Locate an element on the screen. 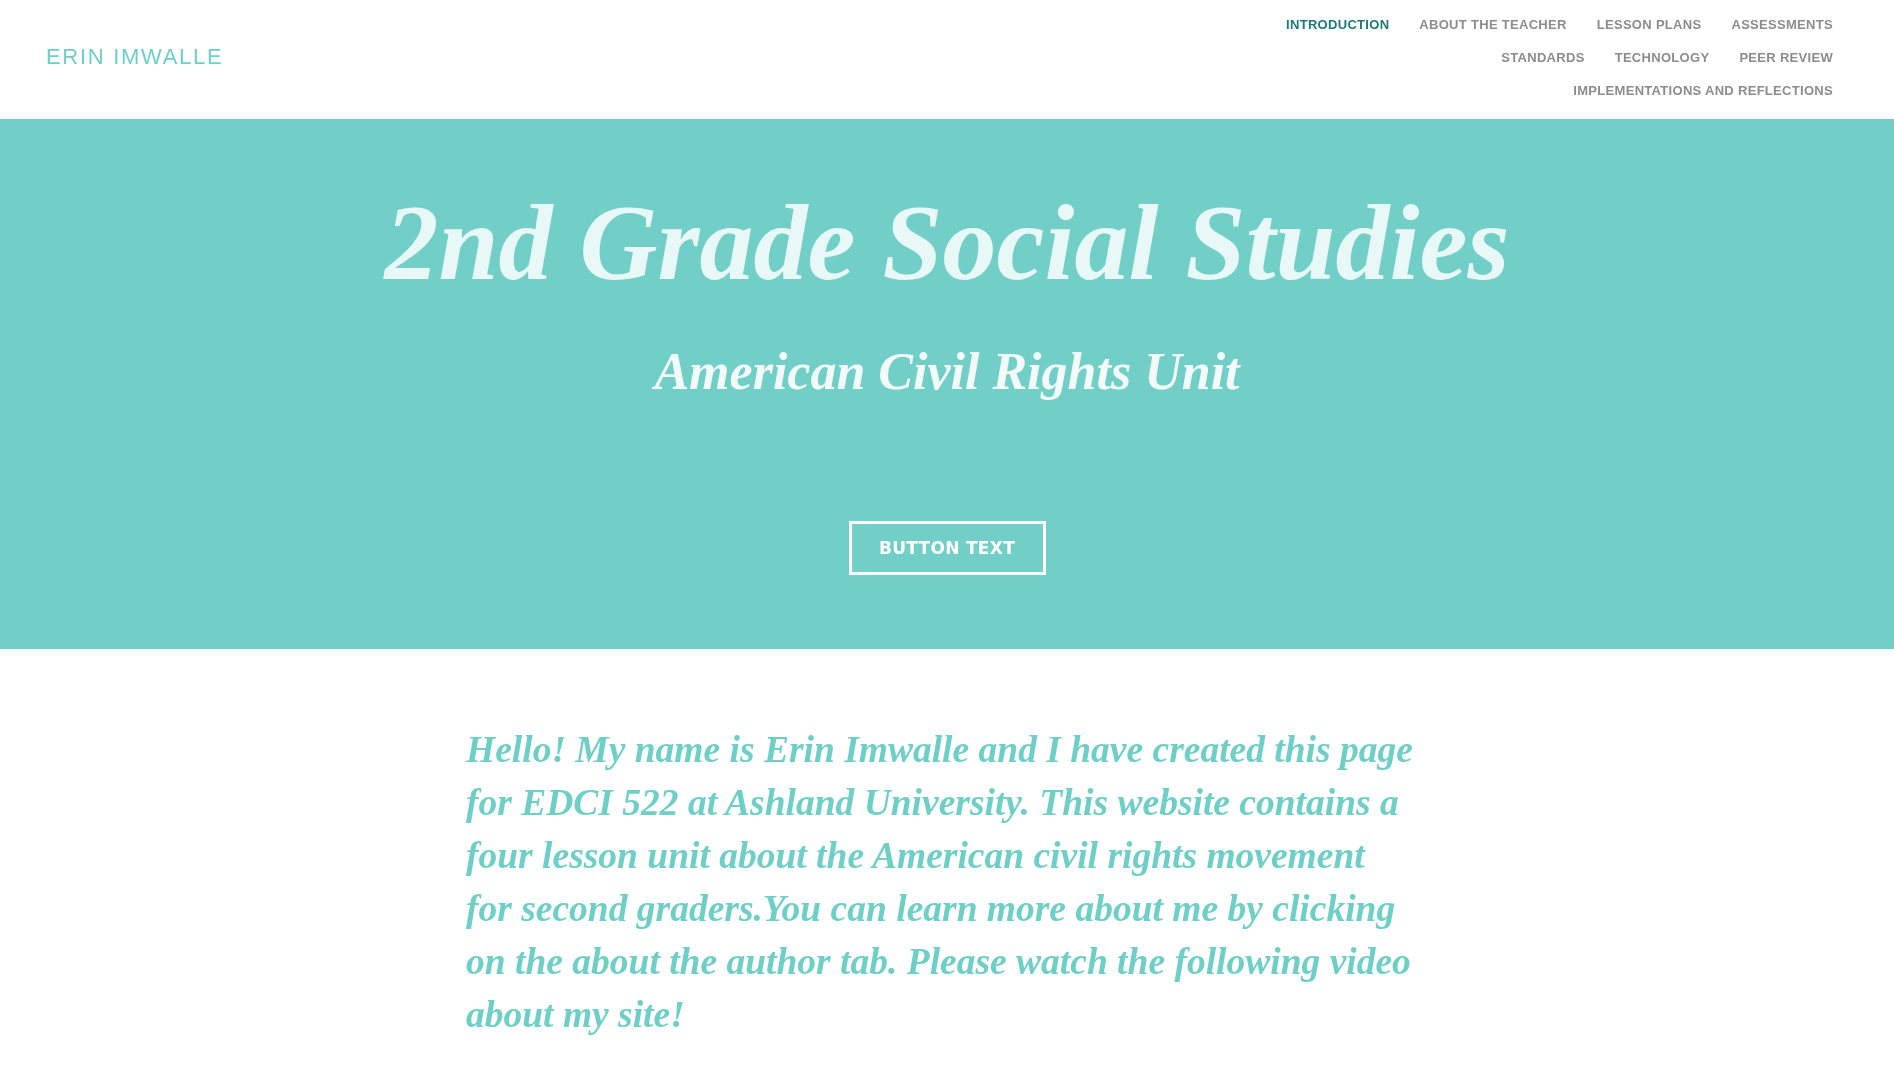 The width and height of the screenshot is (1894, 1092). nav-link: INTRODUCTION is located at coordinates (1338, 24).